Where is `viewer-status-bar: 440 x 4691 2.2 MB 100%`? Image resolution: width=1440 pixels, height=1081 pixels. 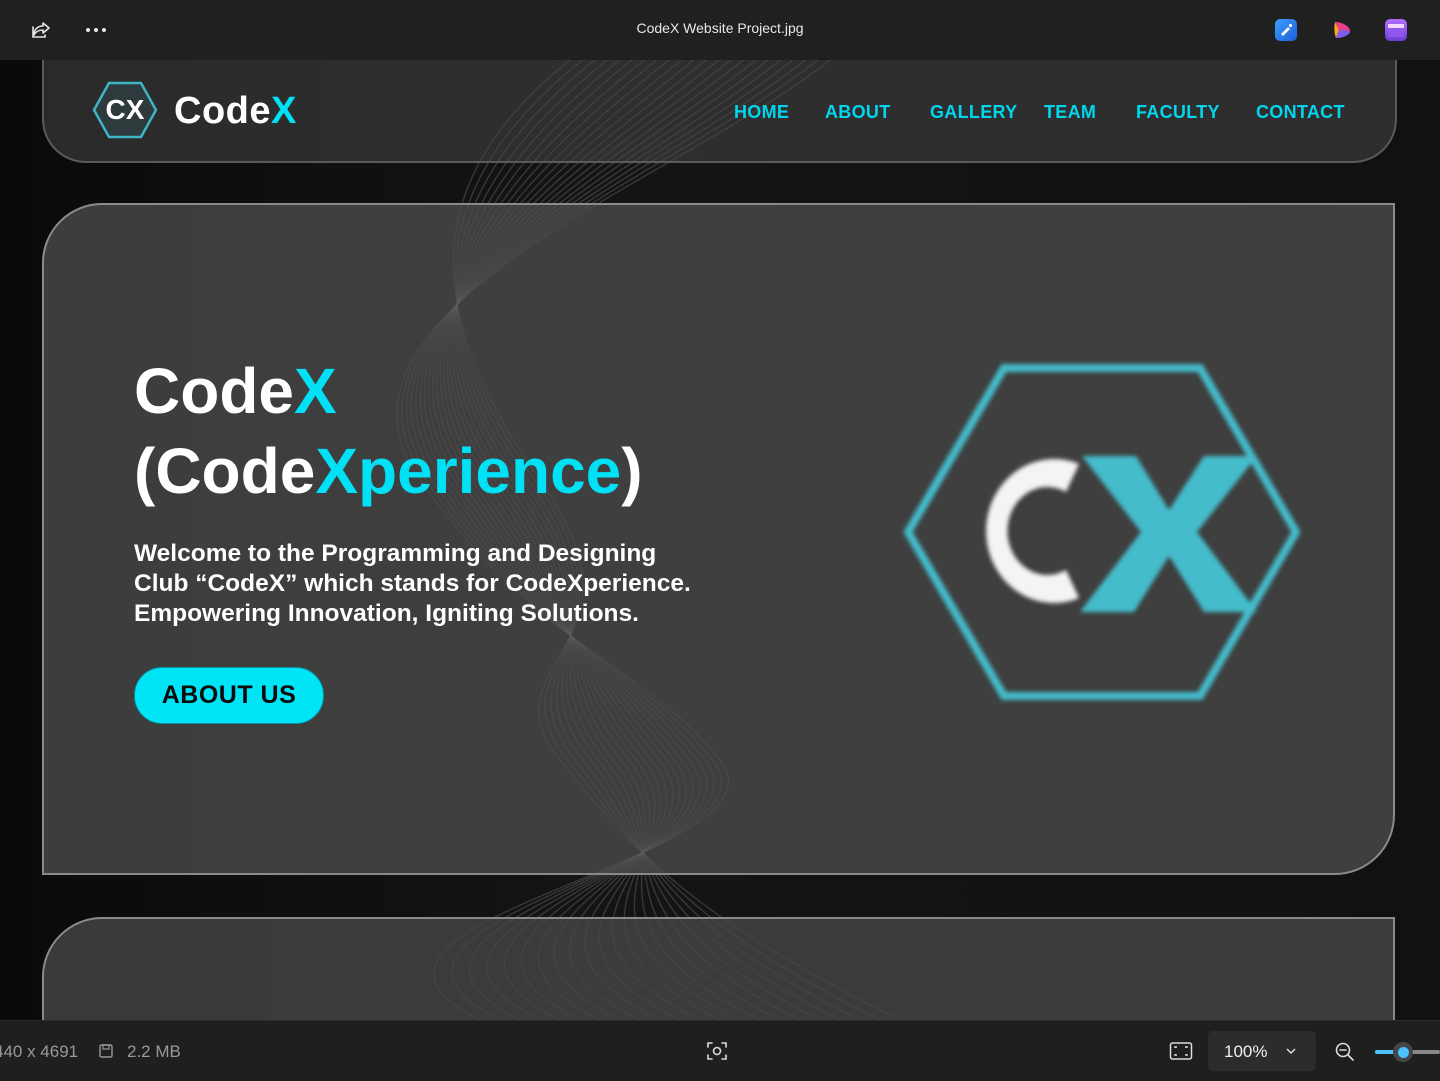
viewer-status-bar: 440 x 4691 2.2 MB 100% is located at coordinates (720, 1050).